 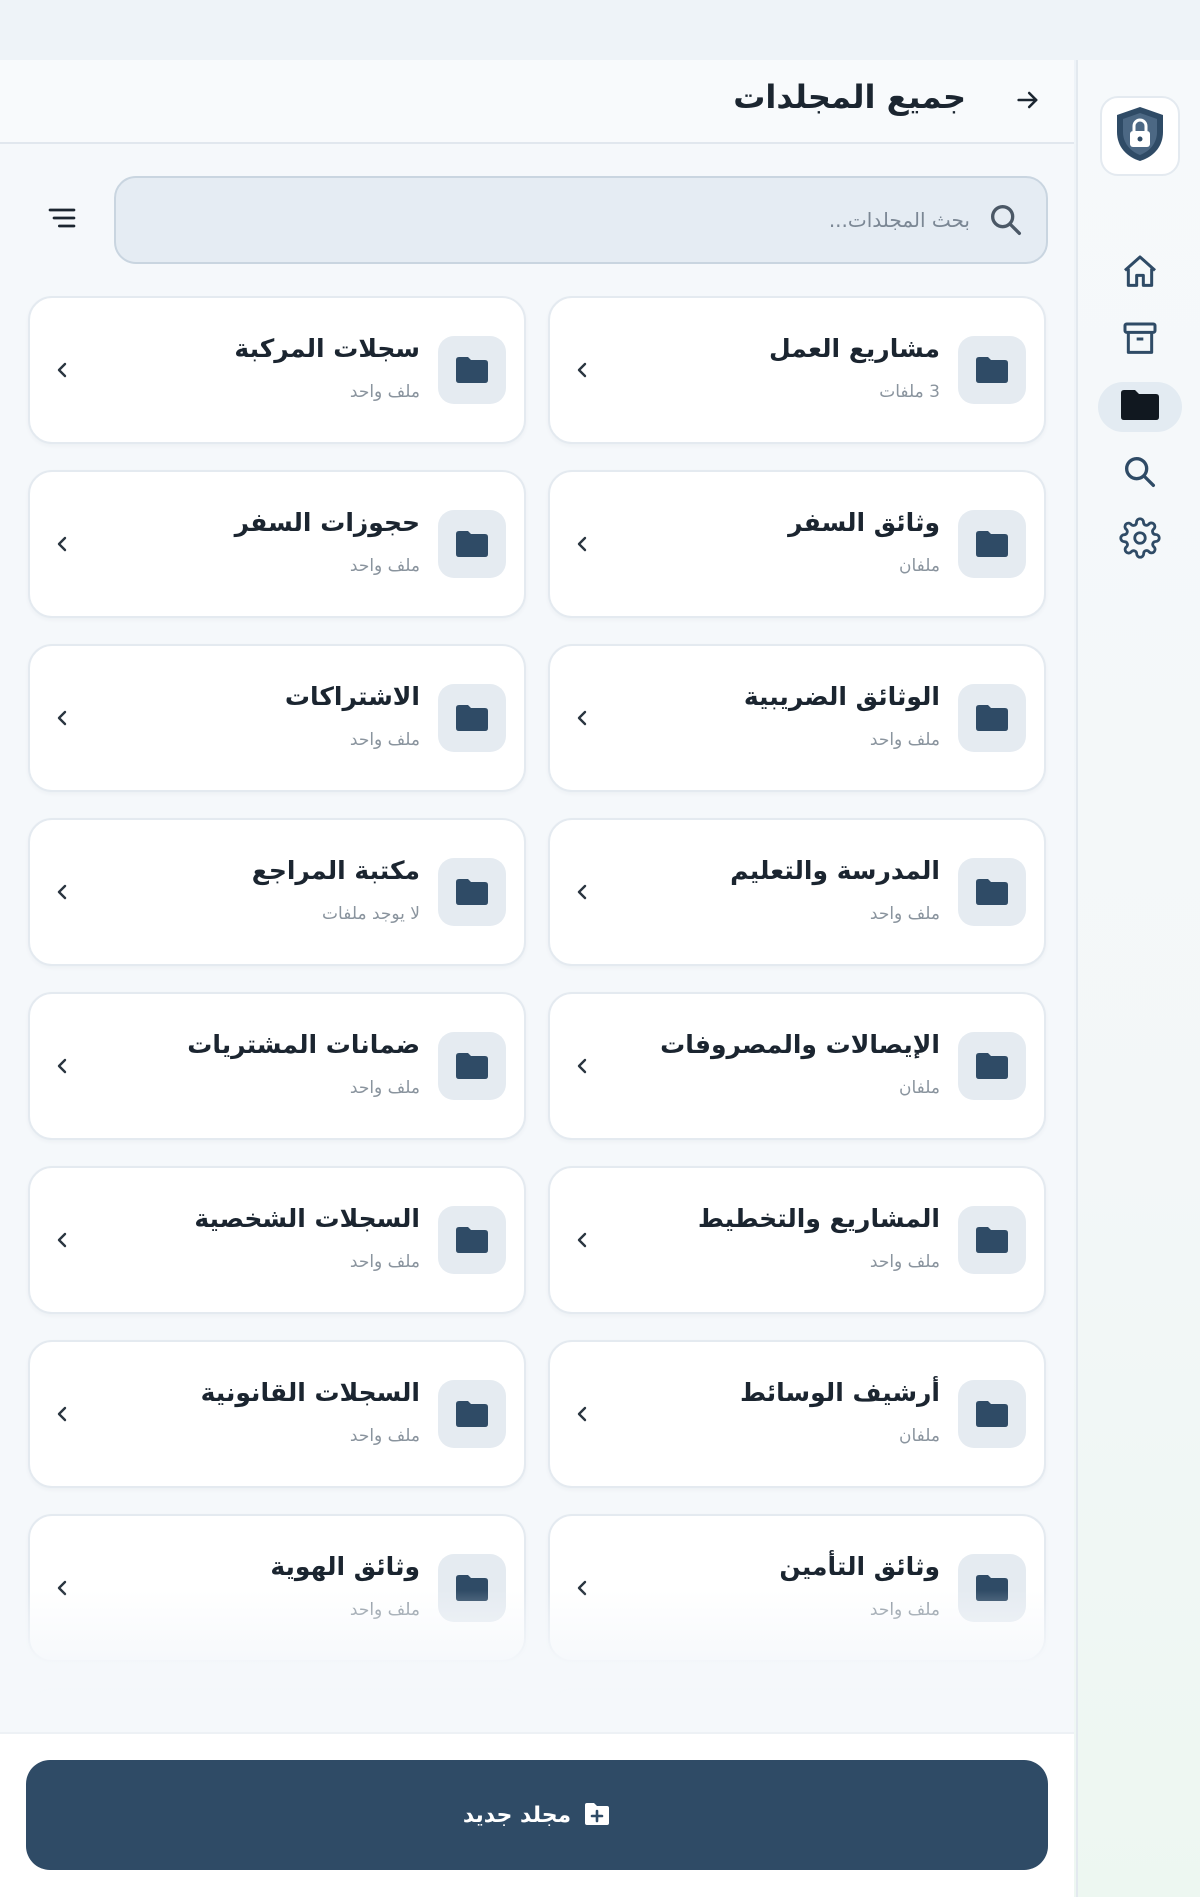 I want to click on app-logo, so click(x=1140, y=136).